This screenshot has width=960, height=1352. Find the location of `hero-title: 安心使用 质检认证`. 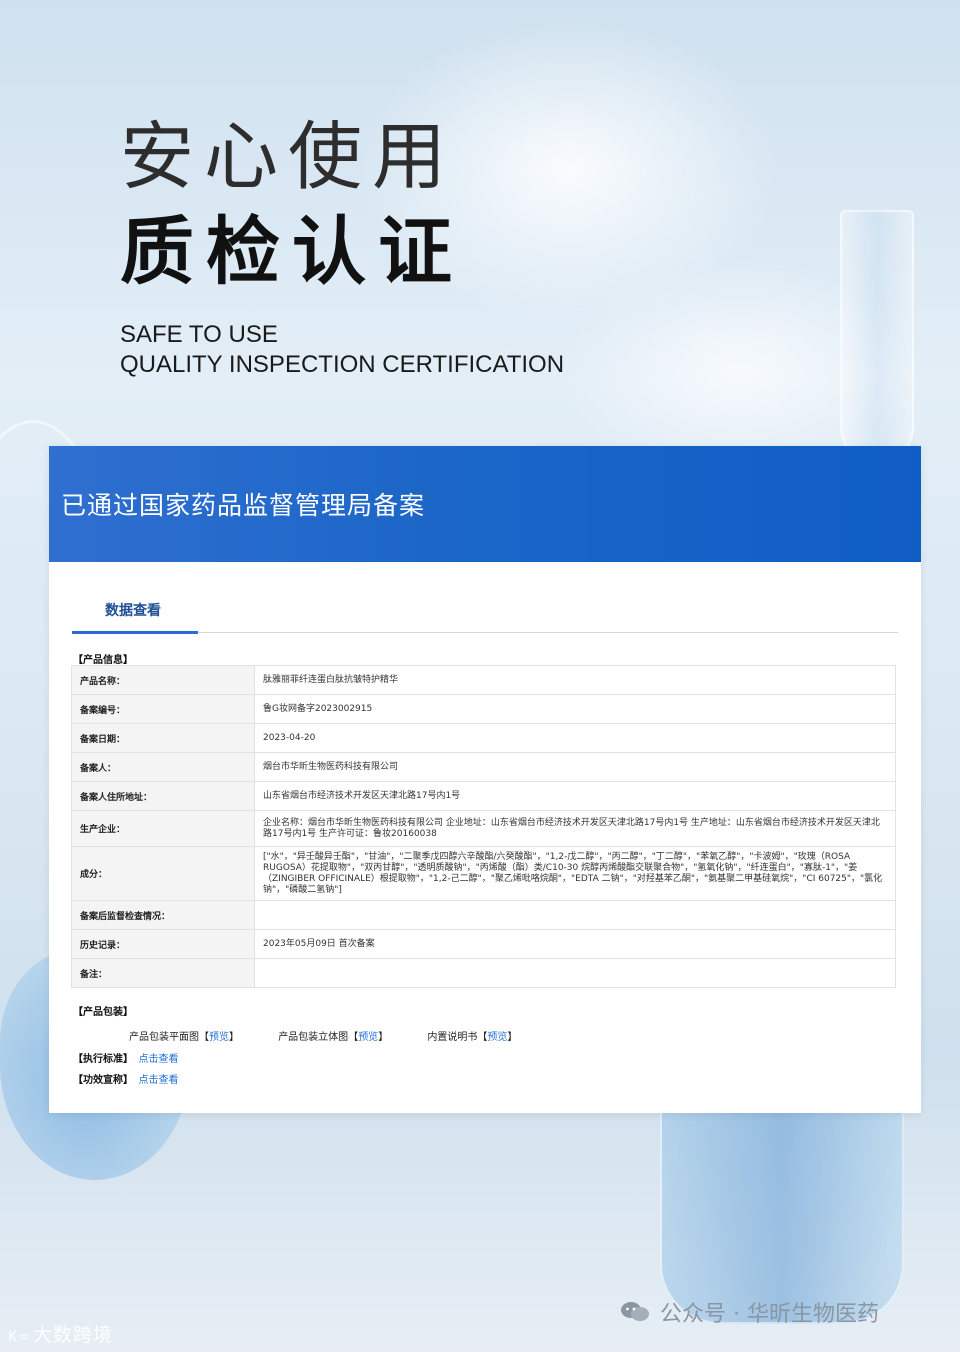

hero-title: 安心使用 质检认证 is located at coordinates (292, 207).